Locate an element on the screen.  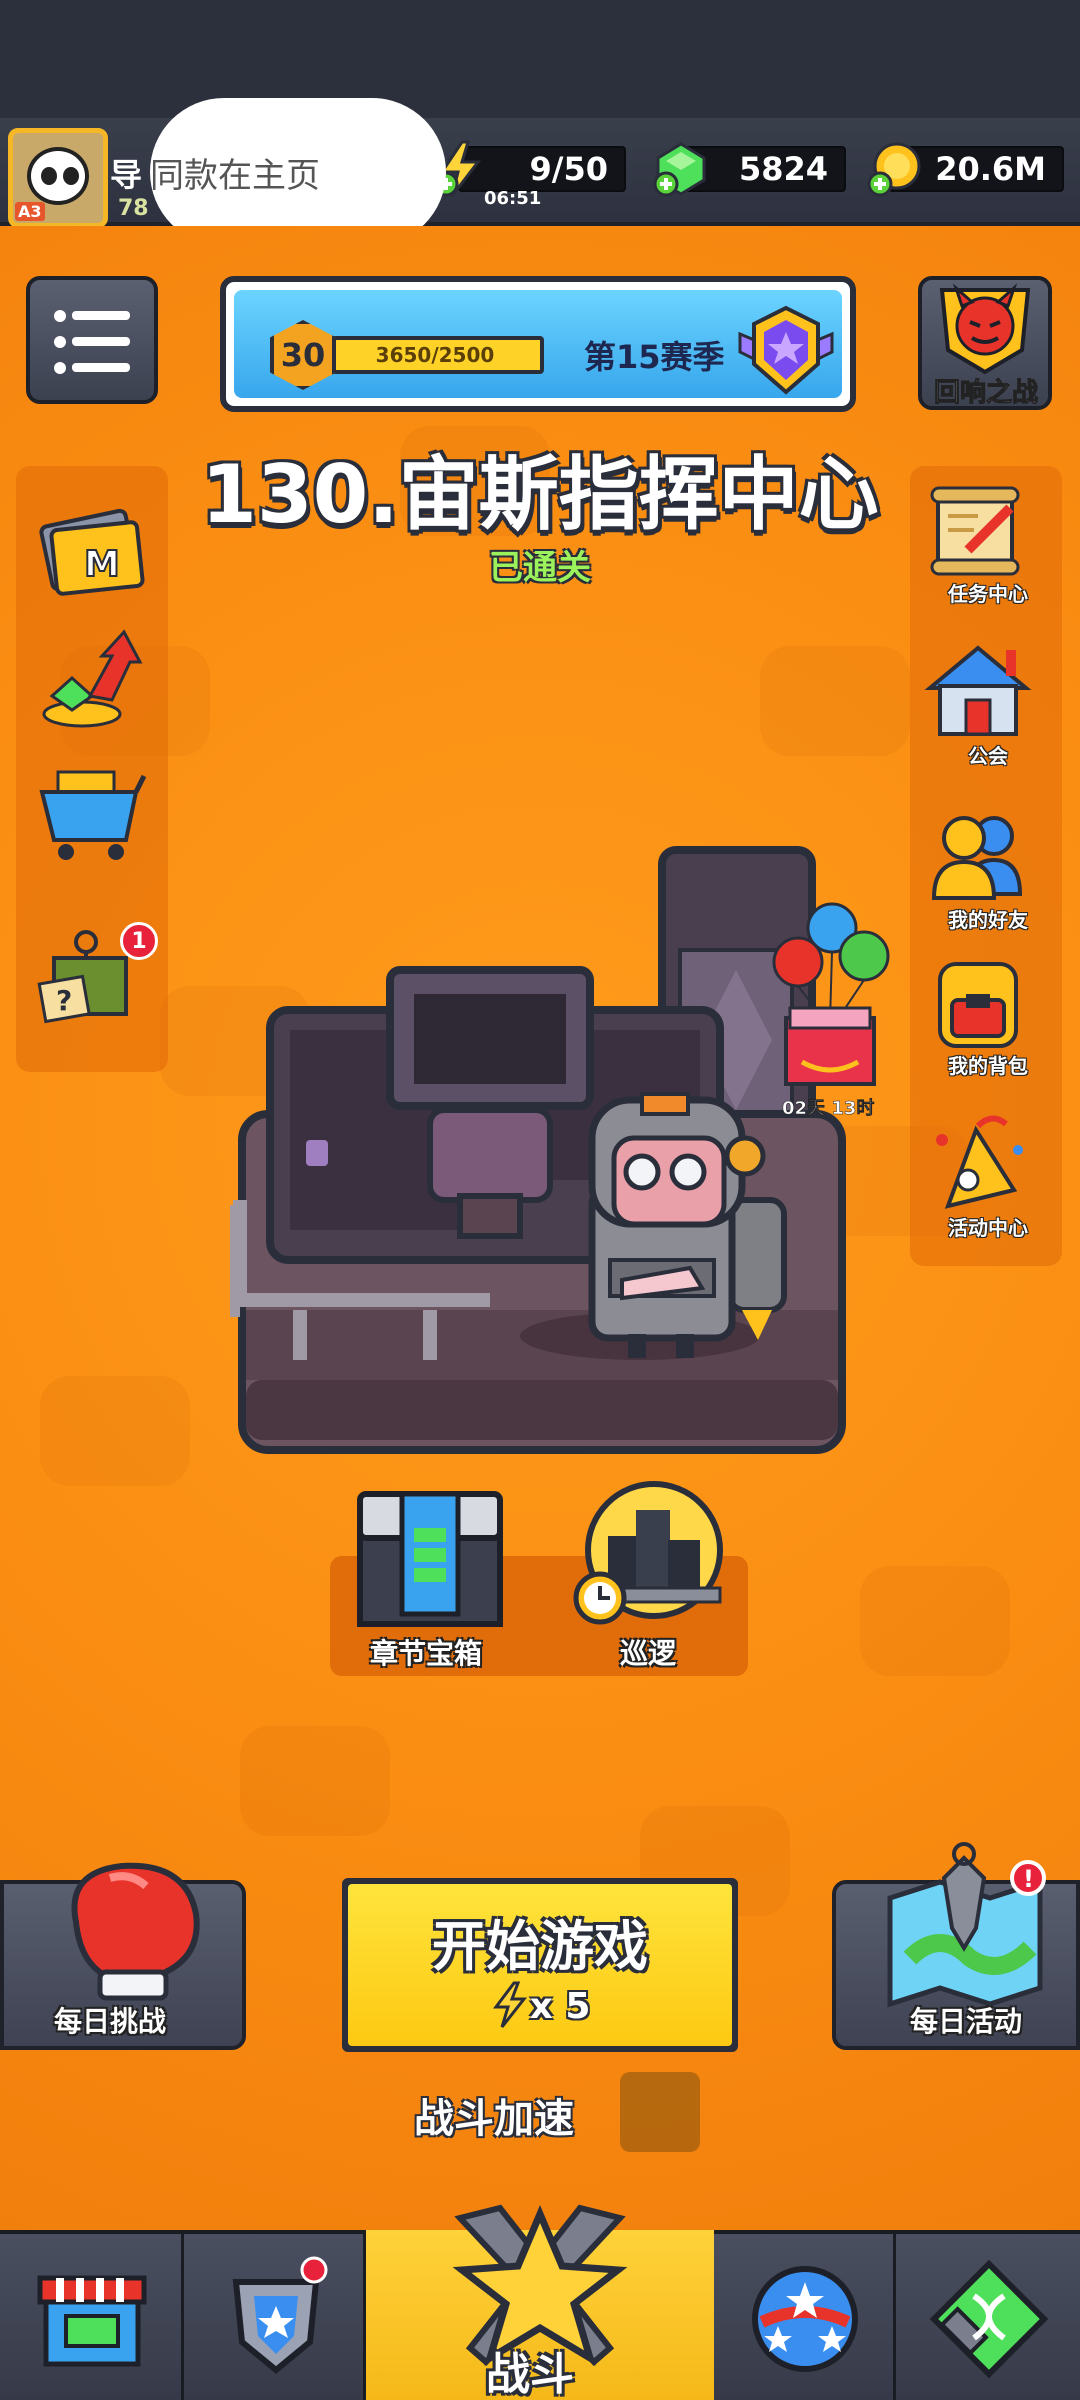
energy-value: 9/50 is located at coordinates (568, 169).